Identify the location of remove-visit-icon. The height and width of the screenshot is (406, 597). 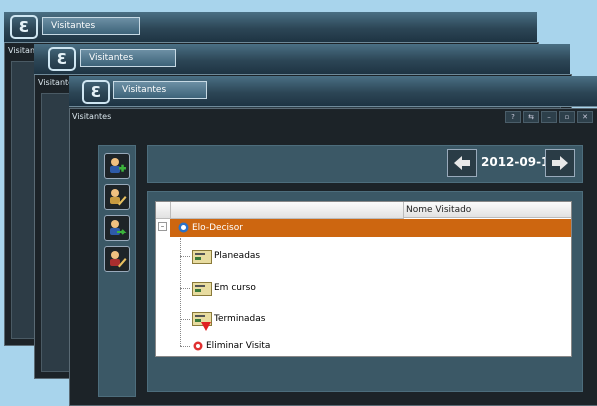
(118, 259).